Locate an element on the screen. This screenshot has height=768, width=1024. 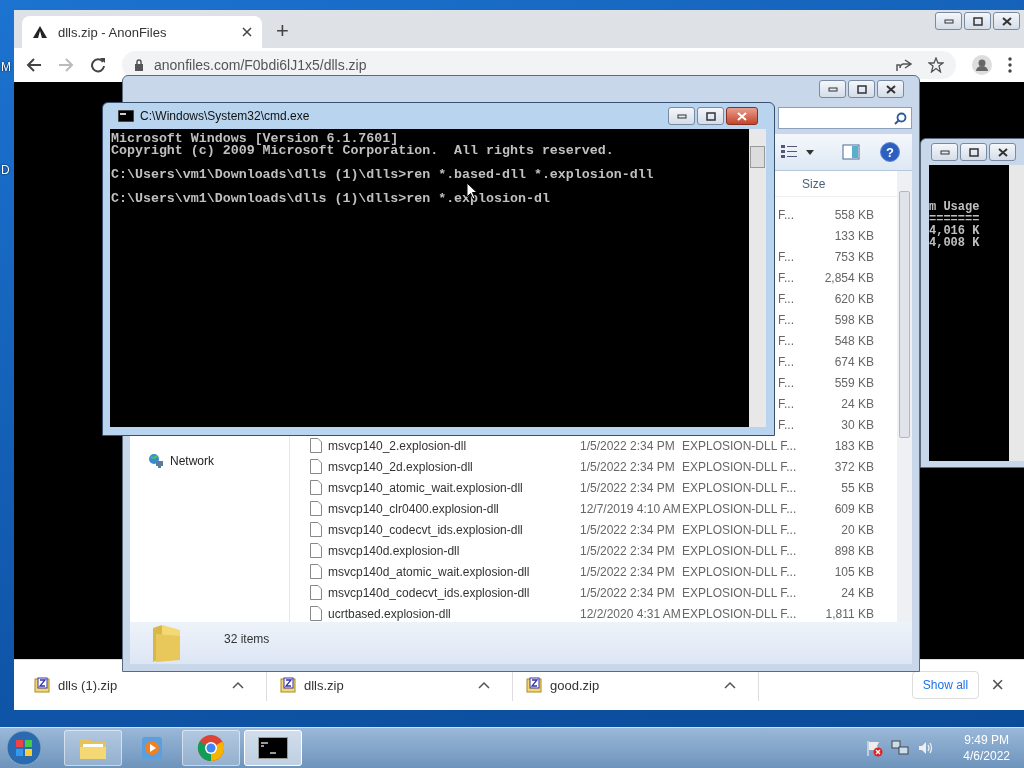
table-cell: 183 KB is located at coordinates (854, 445).